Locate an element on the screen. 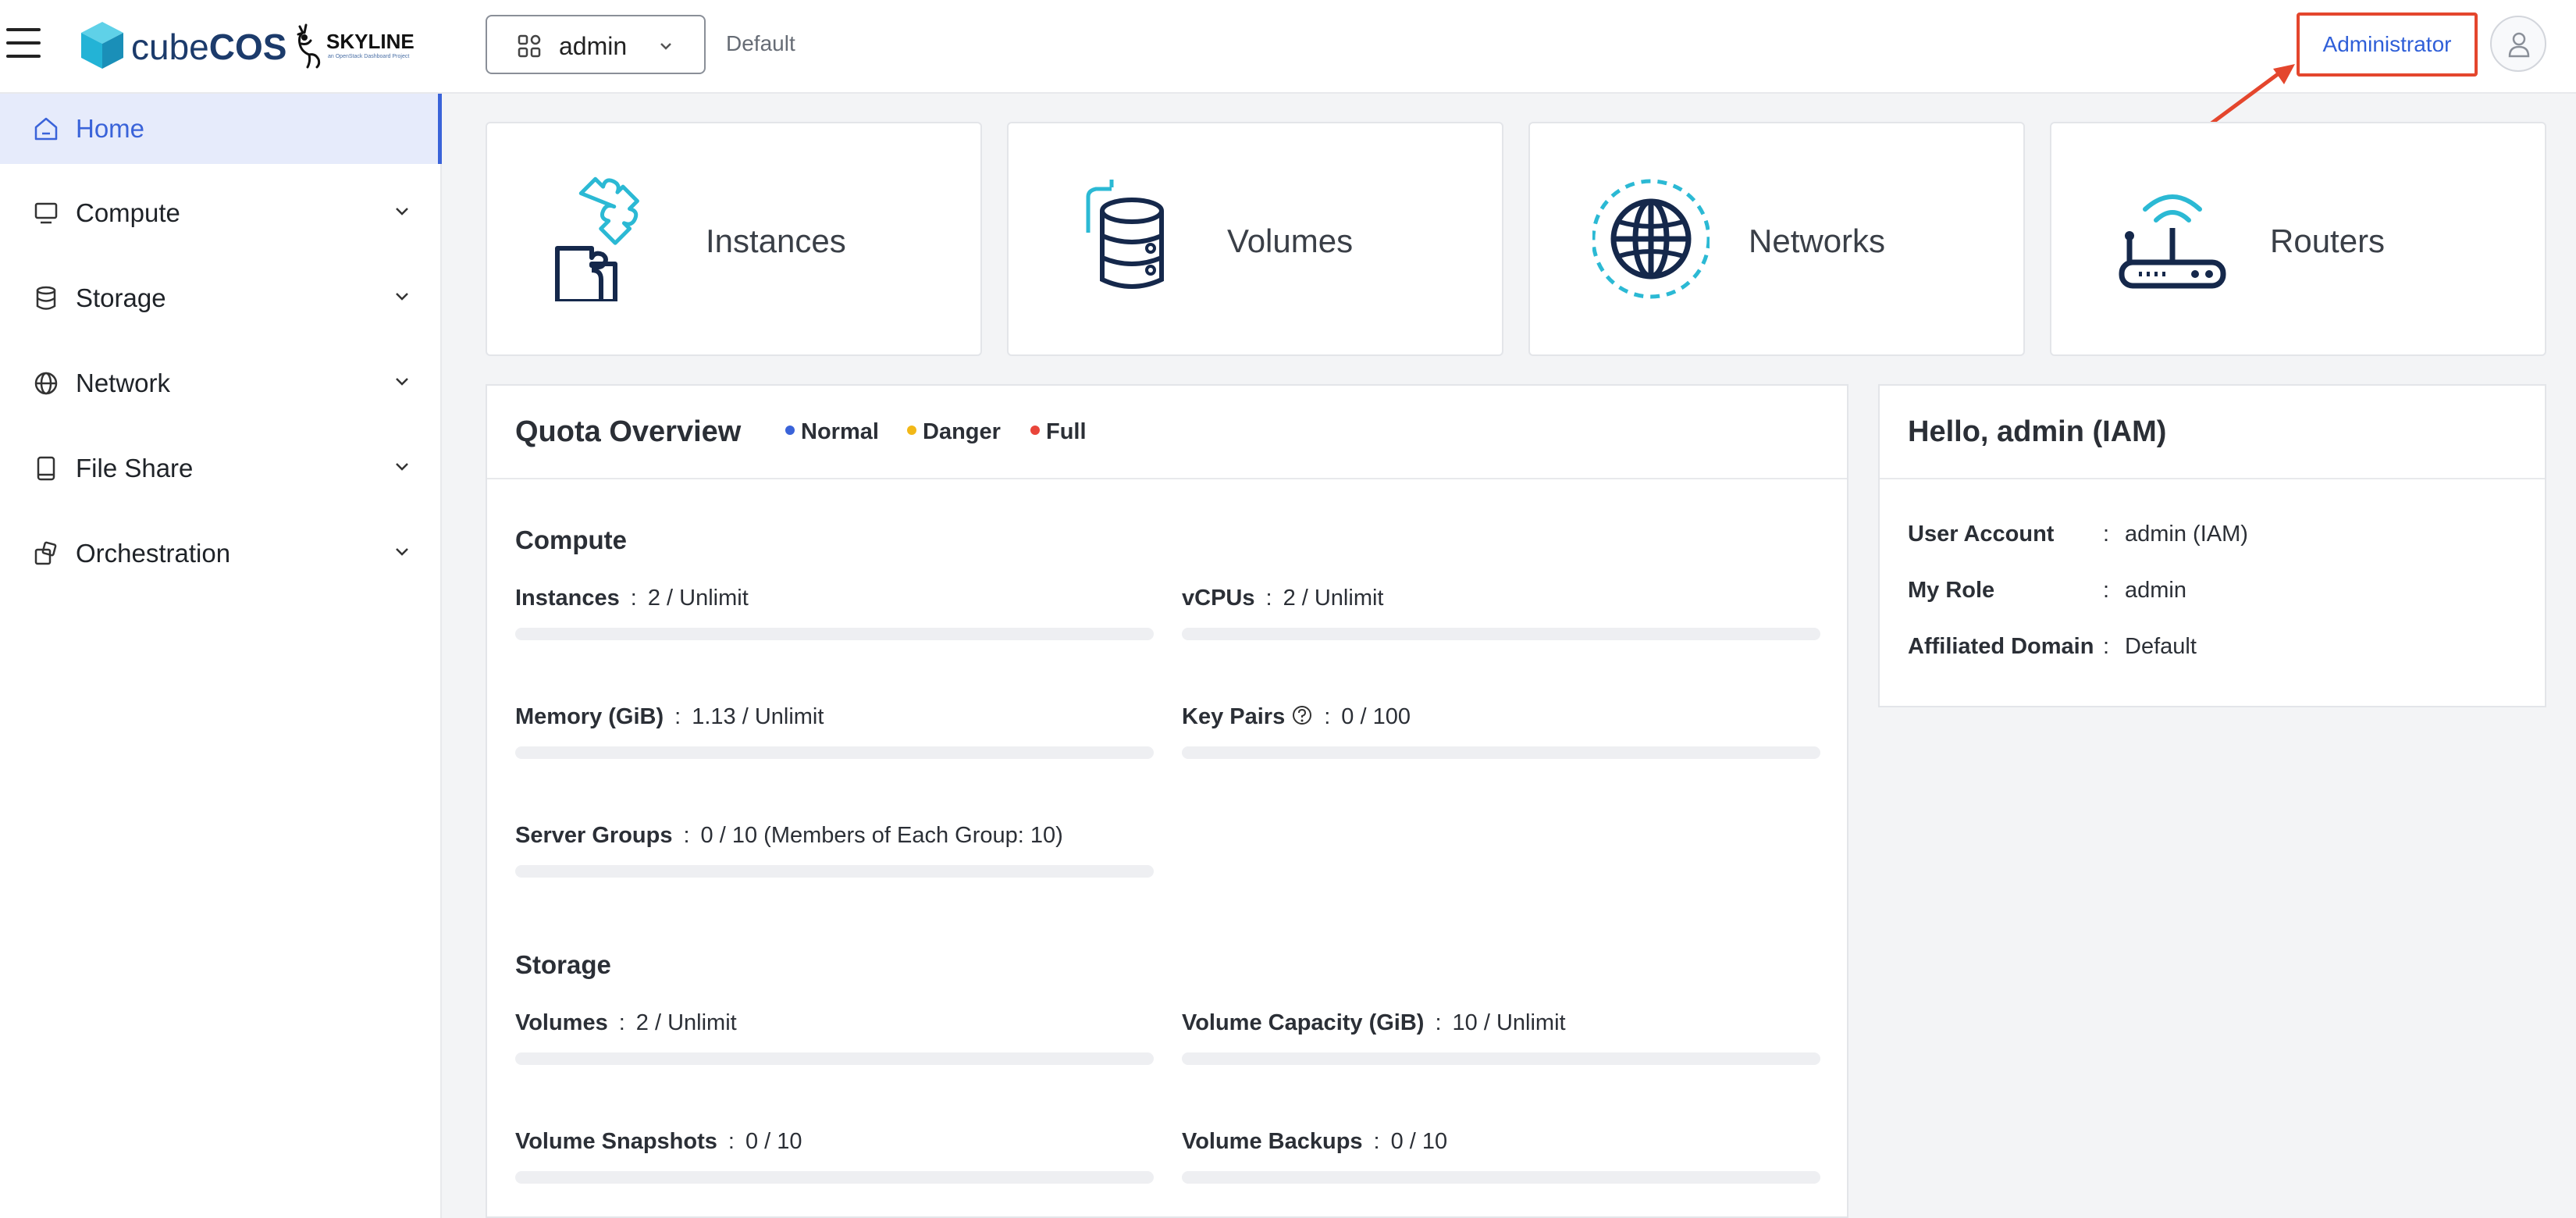  sidebar-item-label: Network is located at coordinates (124, 383).